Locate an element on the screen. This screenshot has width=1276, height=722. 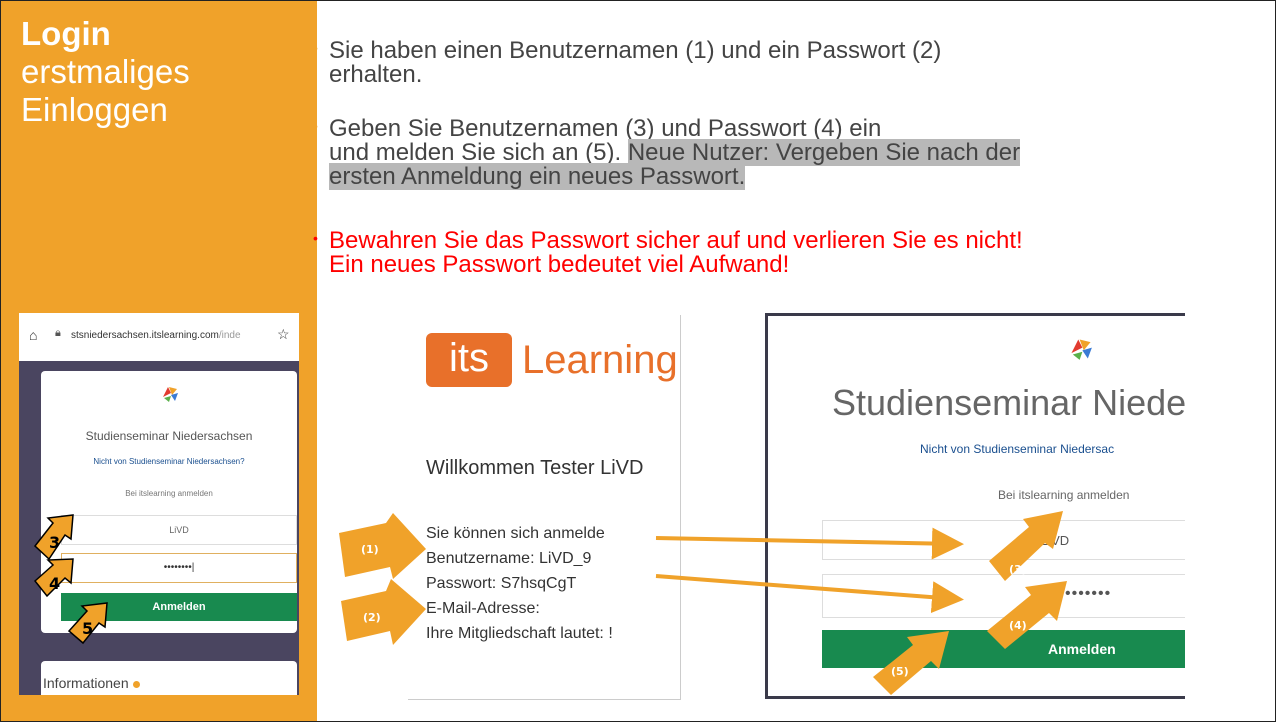
welcome-text: Willkommen Tester LiVD is located at coordinates (535, 468).